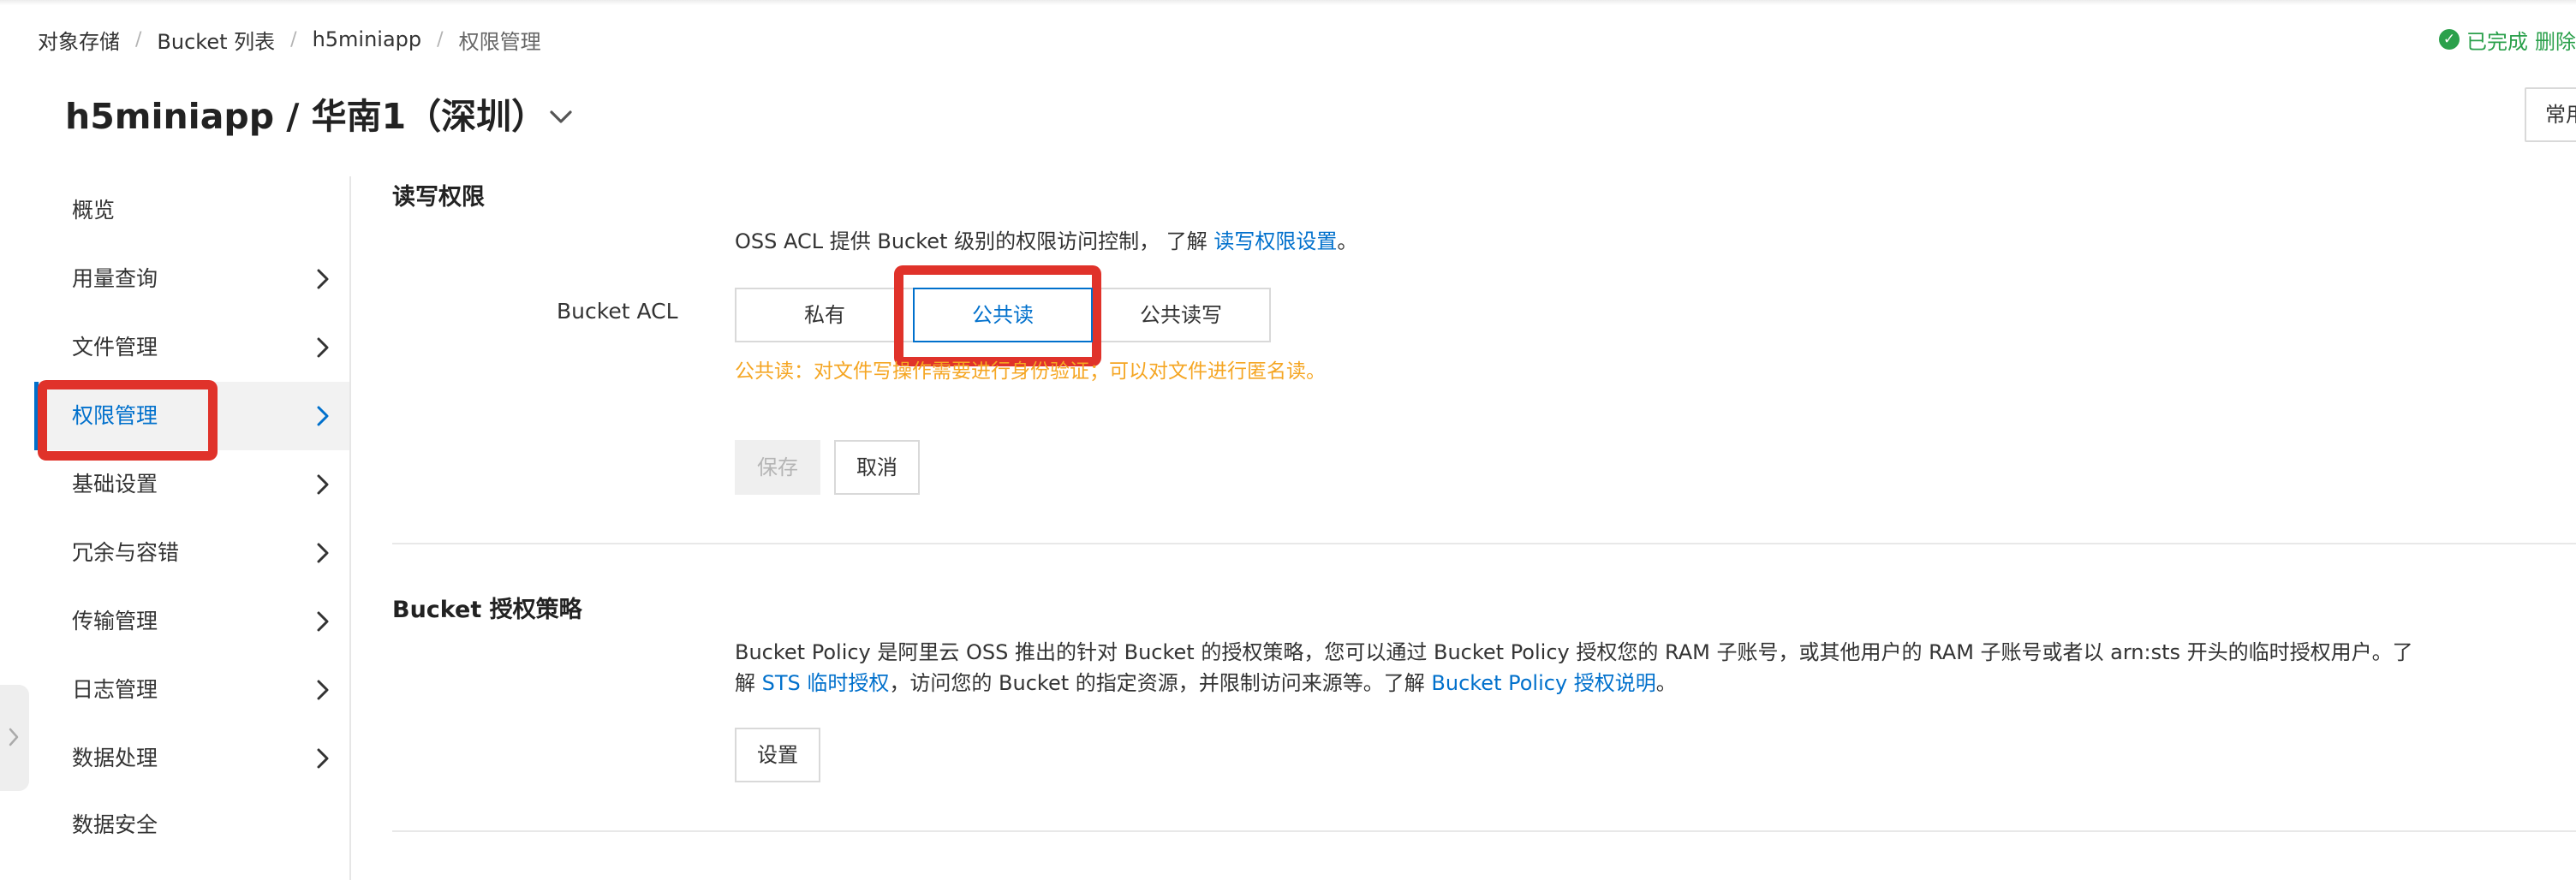 The image size is (2576, 880). I want to click on sidebar-item-label: 用量查询, so click(115, 278).